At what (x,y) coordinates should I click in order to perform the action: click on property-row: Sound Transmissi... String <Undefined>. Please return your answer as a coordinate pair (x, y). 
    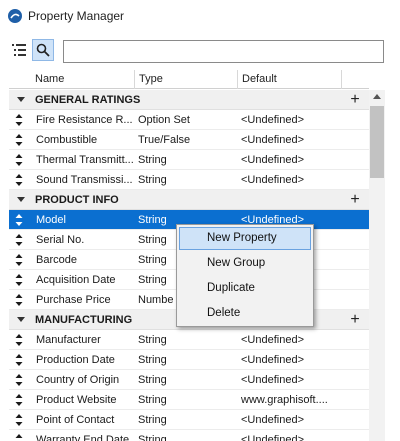
    Looking at the image, I should click on (189, 180).